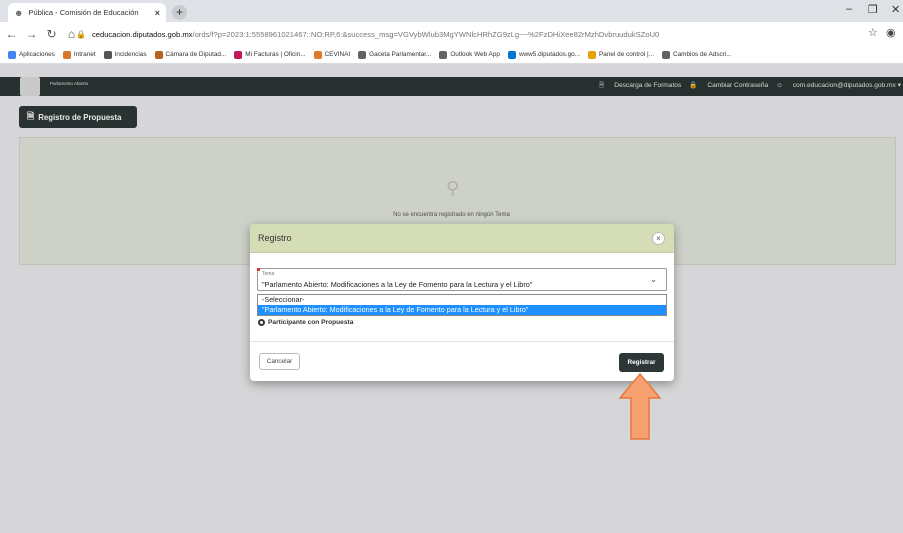 This screenshot has height=533, width=903. Describe the element at coordinates (873, 32) in the screenshot. I see `star-icon: ☆` at that location.